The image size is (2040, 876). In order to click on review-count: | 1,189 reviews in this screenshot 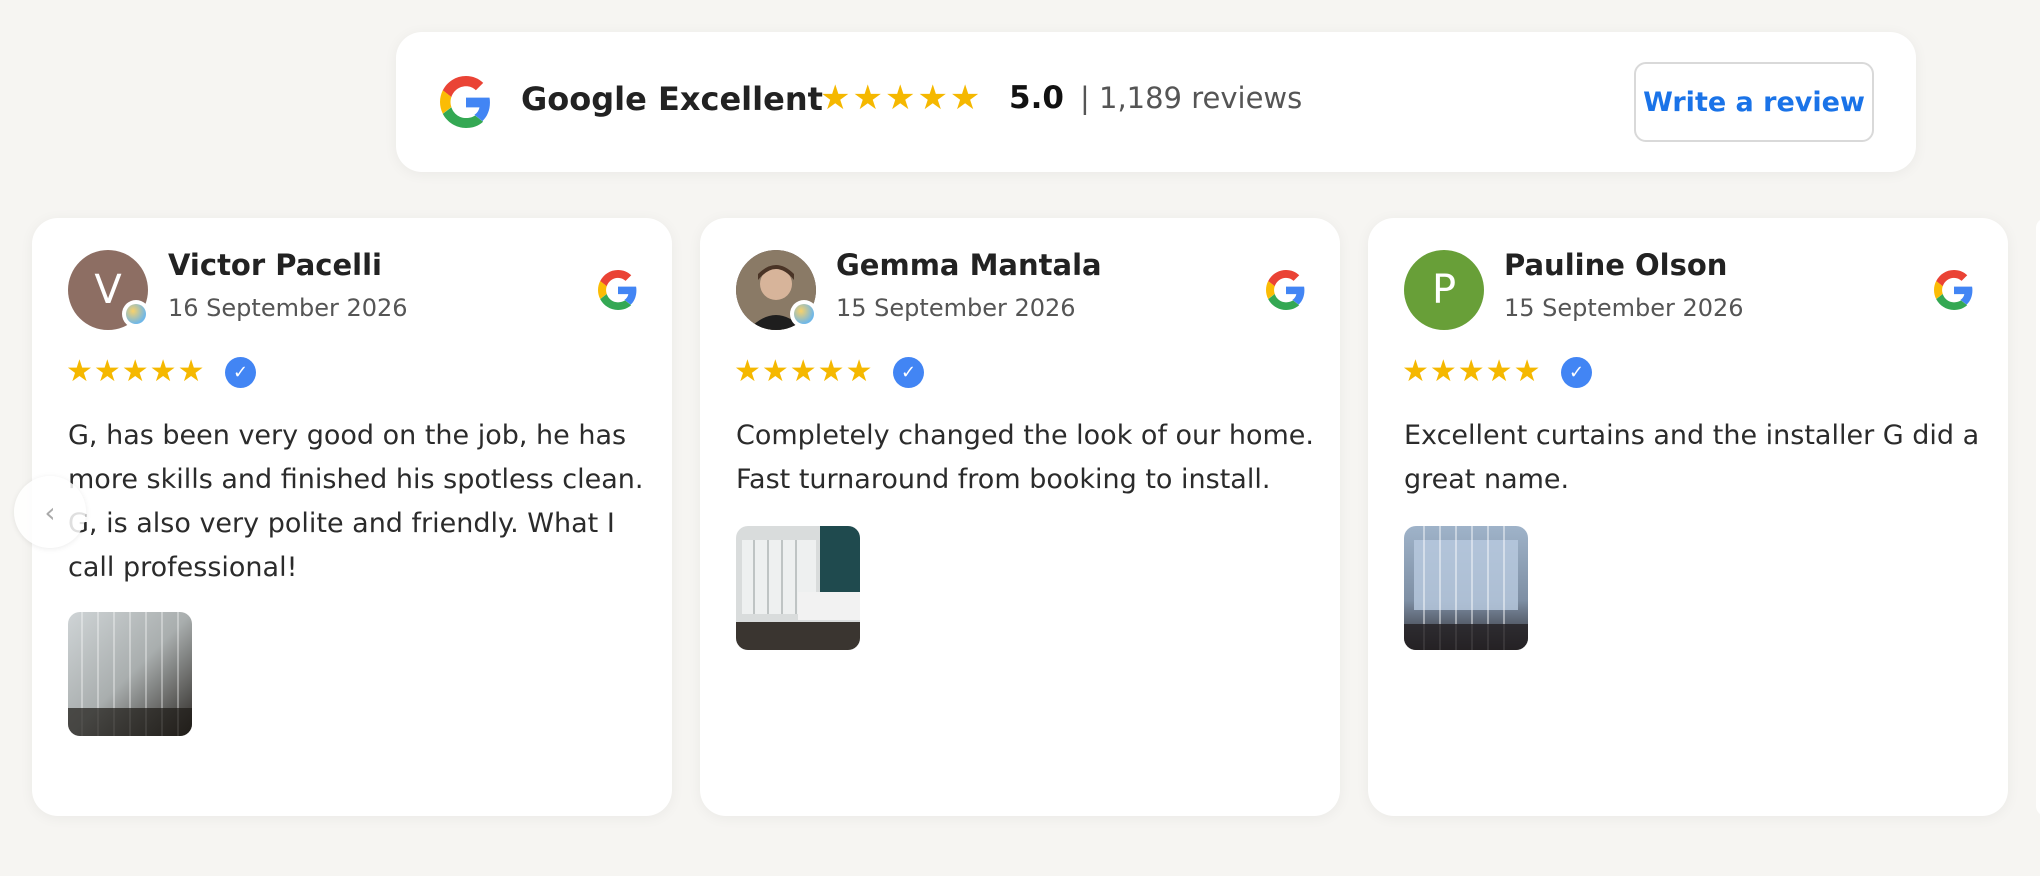, I will do `click(1191, 98)`.